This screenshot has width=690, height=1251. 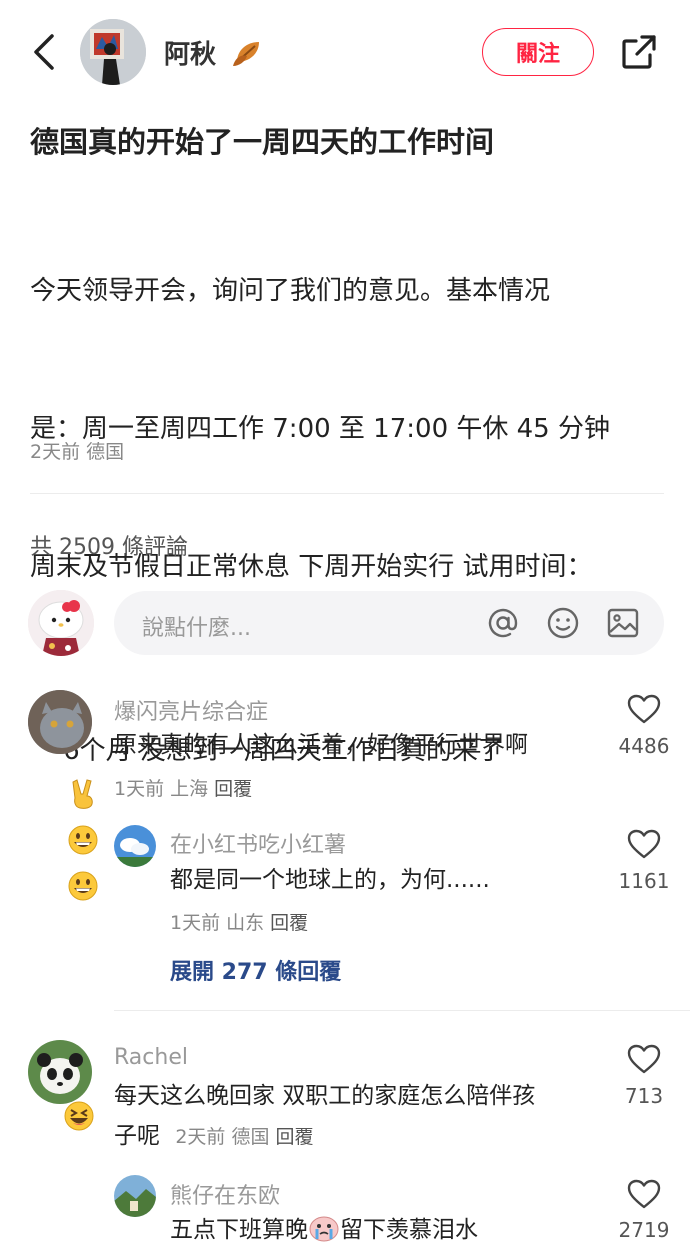 I want to click on smiley-icon, so click(x=563, y=623).